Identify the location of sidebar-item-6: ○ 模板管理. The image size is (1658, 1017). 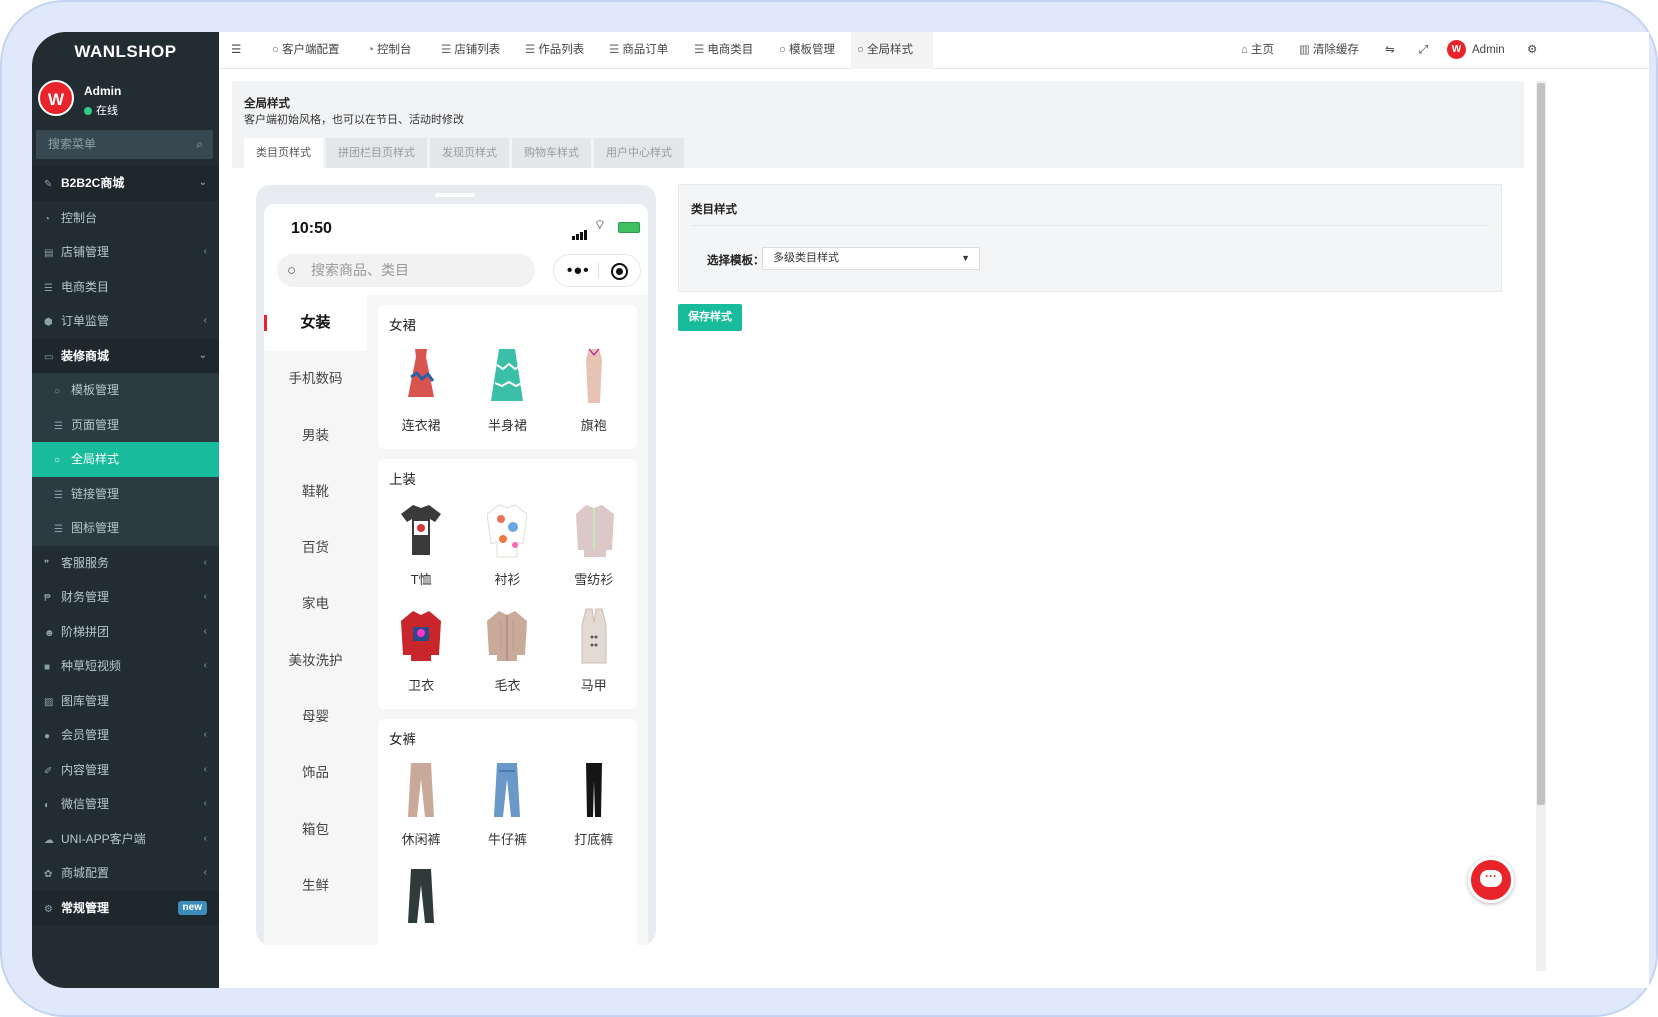
(125, 390).